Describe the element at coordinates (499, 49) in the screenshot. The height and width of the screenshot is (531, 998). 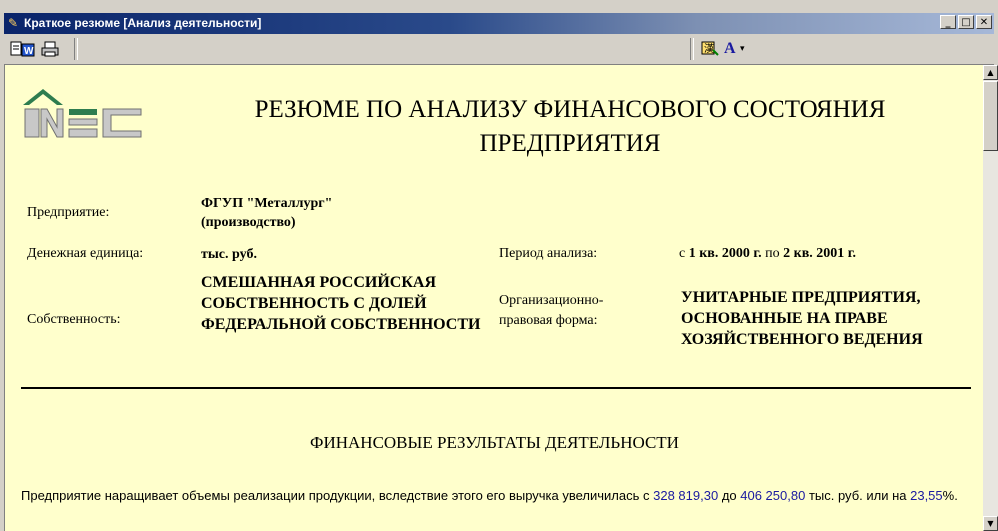
I see `toolbar: W 漢 A ▾` at that location.